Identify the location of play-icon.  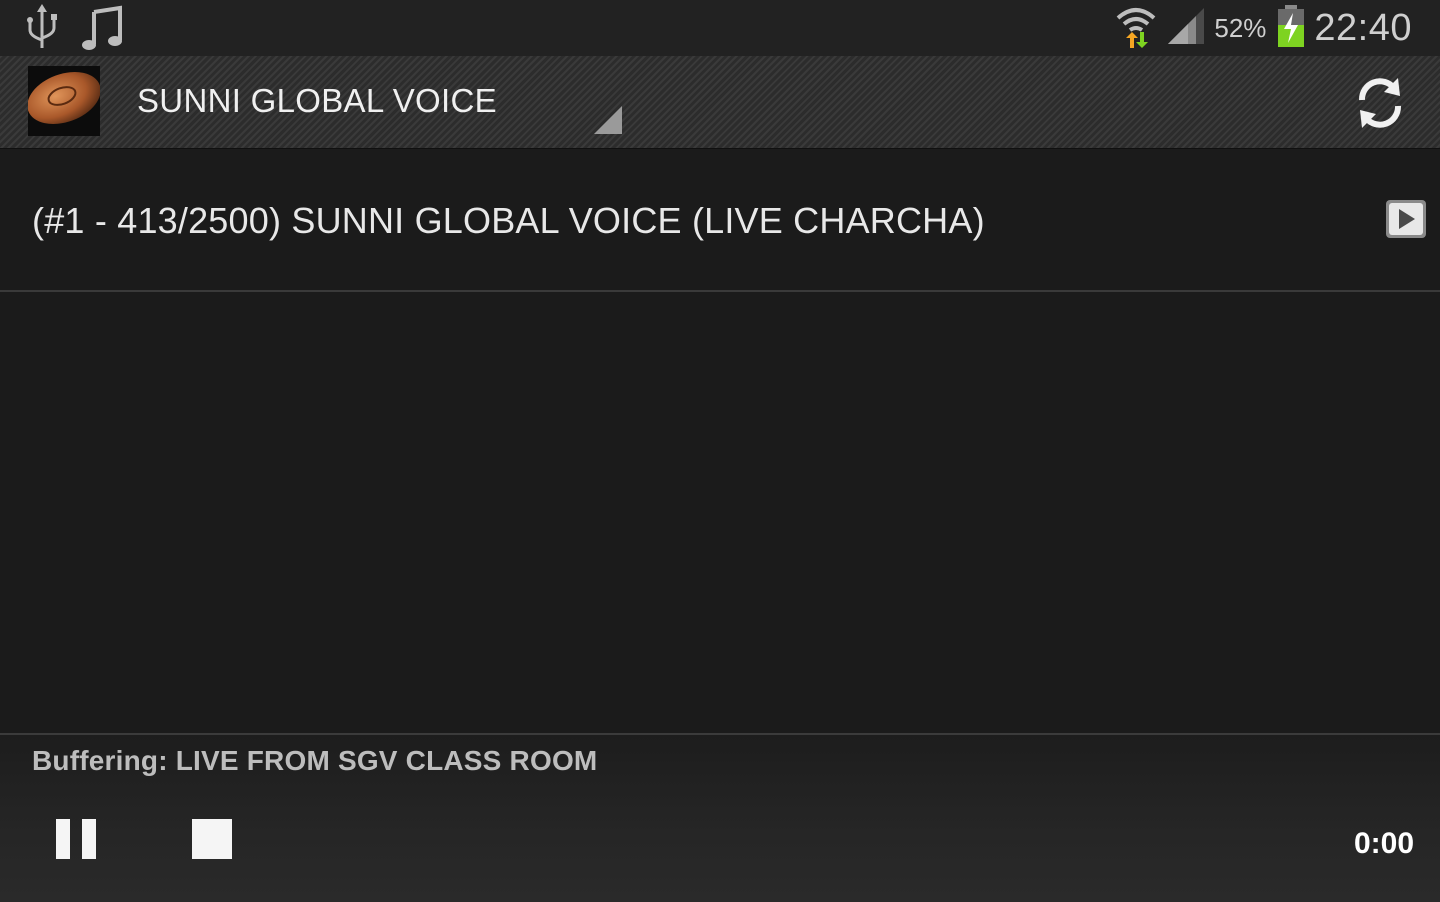
(1406, 219).